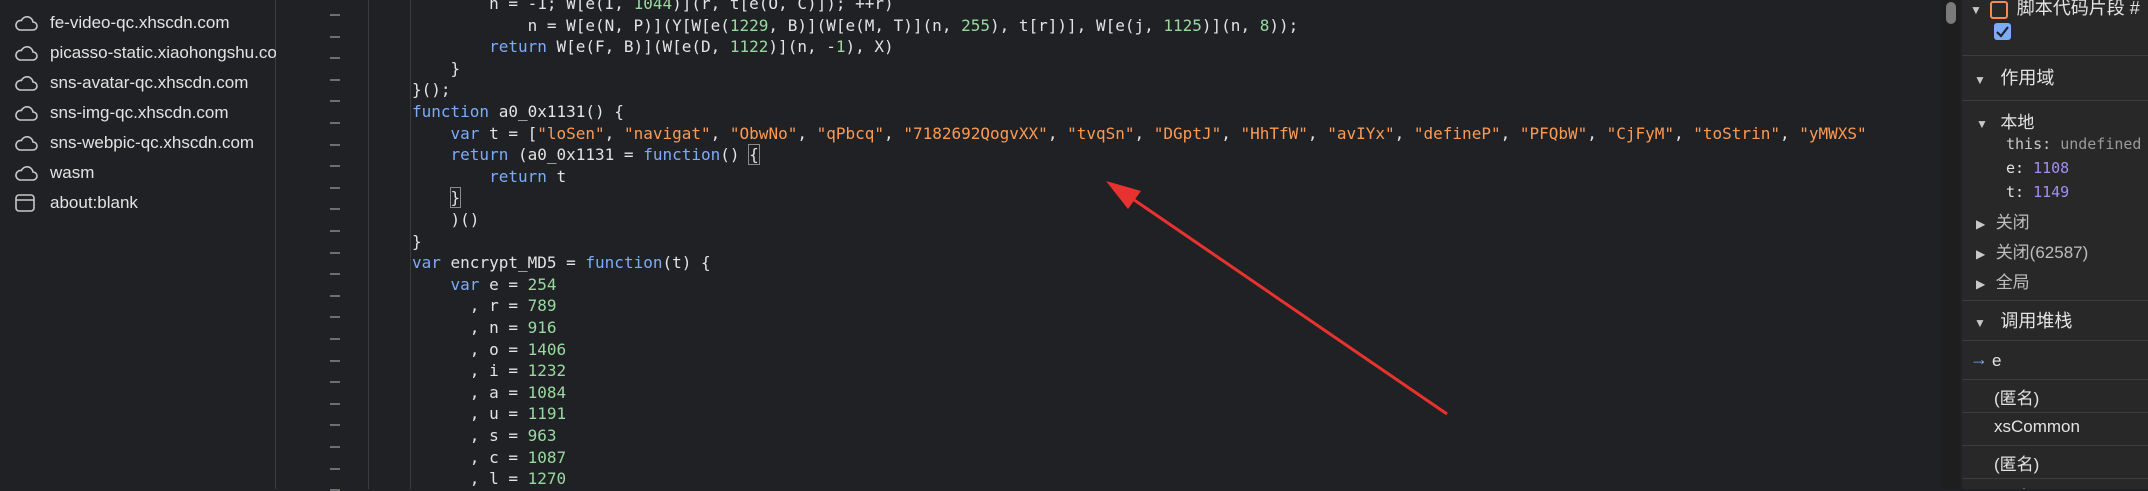 The height and width of the screenshot is (491, 2148). What do you see at coordinates (138, 53) in the screenshot?
I see `file-tree-item: picasso-static.xiaohongshu.co` at bounding box center [138, 53].